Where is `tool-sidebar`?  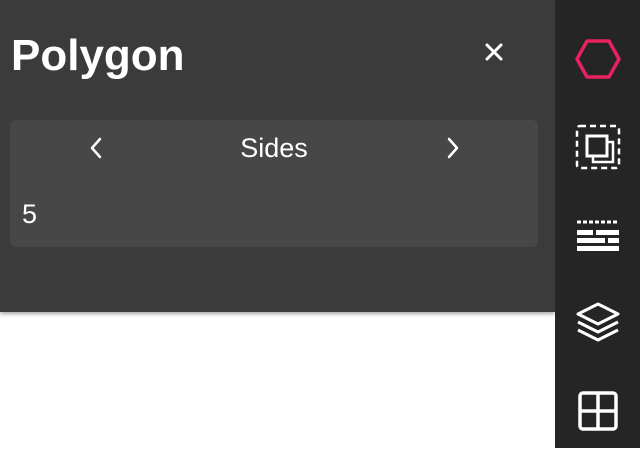
tool-sidebar is located at coordinates (597, 224).